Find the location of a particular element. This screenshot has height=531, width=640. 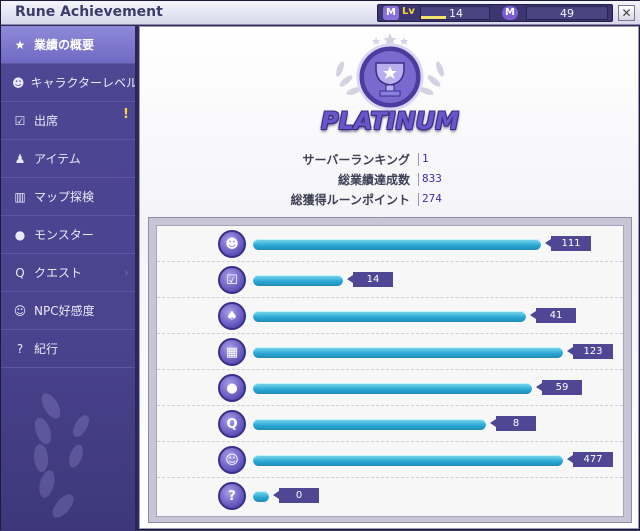

alert-badge: ! is located at coordinates (126, 114).